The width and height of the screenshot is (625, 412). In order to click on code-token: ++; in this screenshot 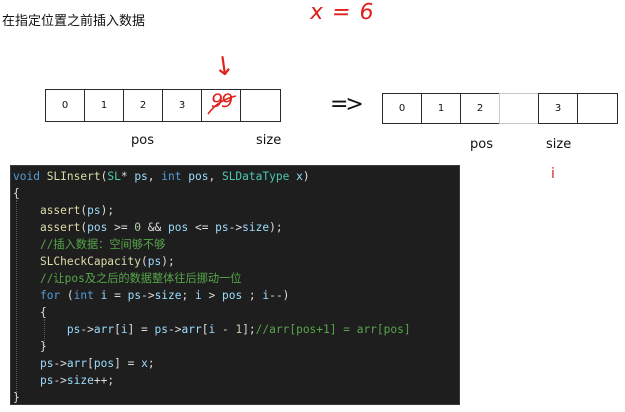, I will do `click(104, 380)`.